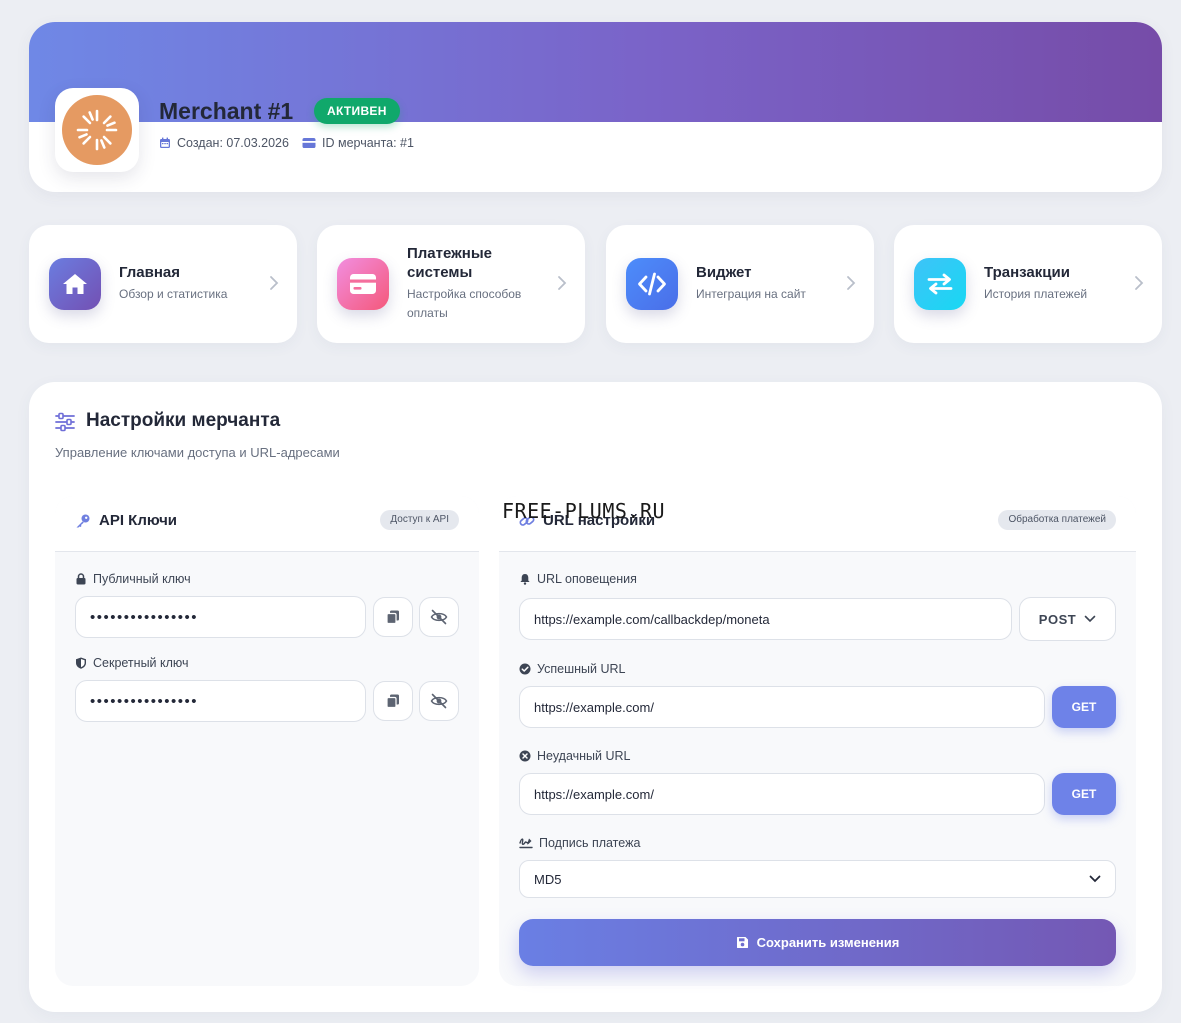 This screenshot has height=1023, width=1181. What do you see at coordinates (163, 284) in the screenshot?
I see `nav-card-home: Главная Обзор и статистика` at bounding box center [163, 284].